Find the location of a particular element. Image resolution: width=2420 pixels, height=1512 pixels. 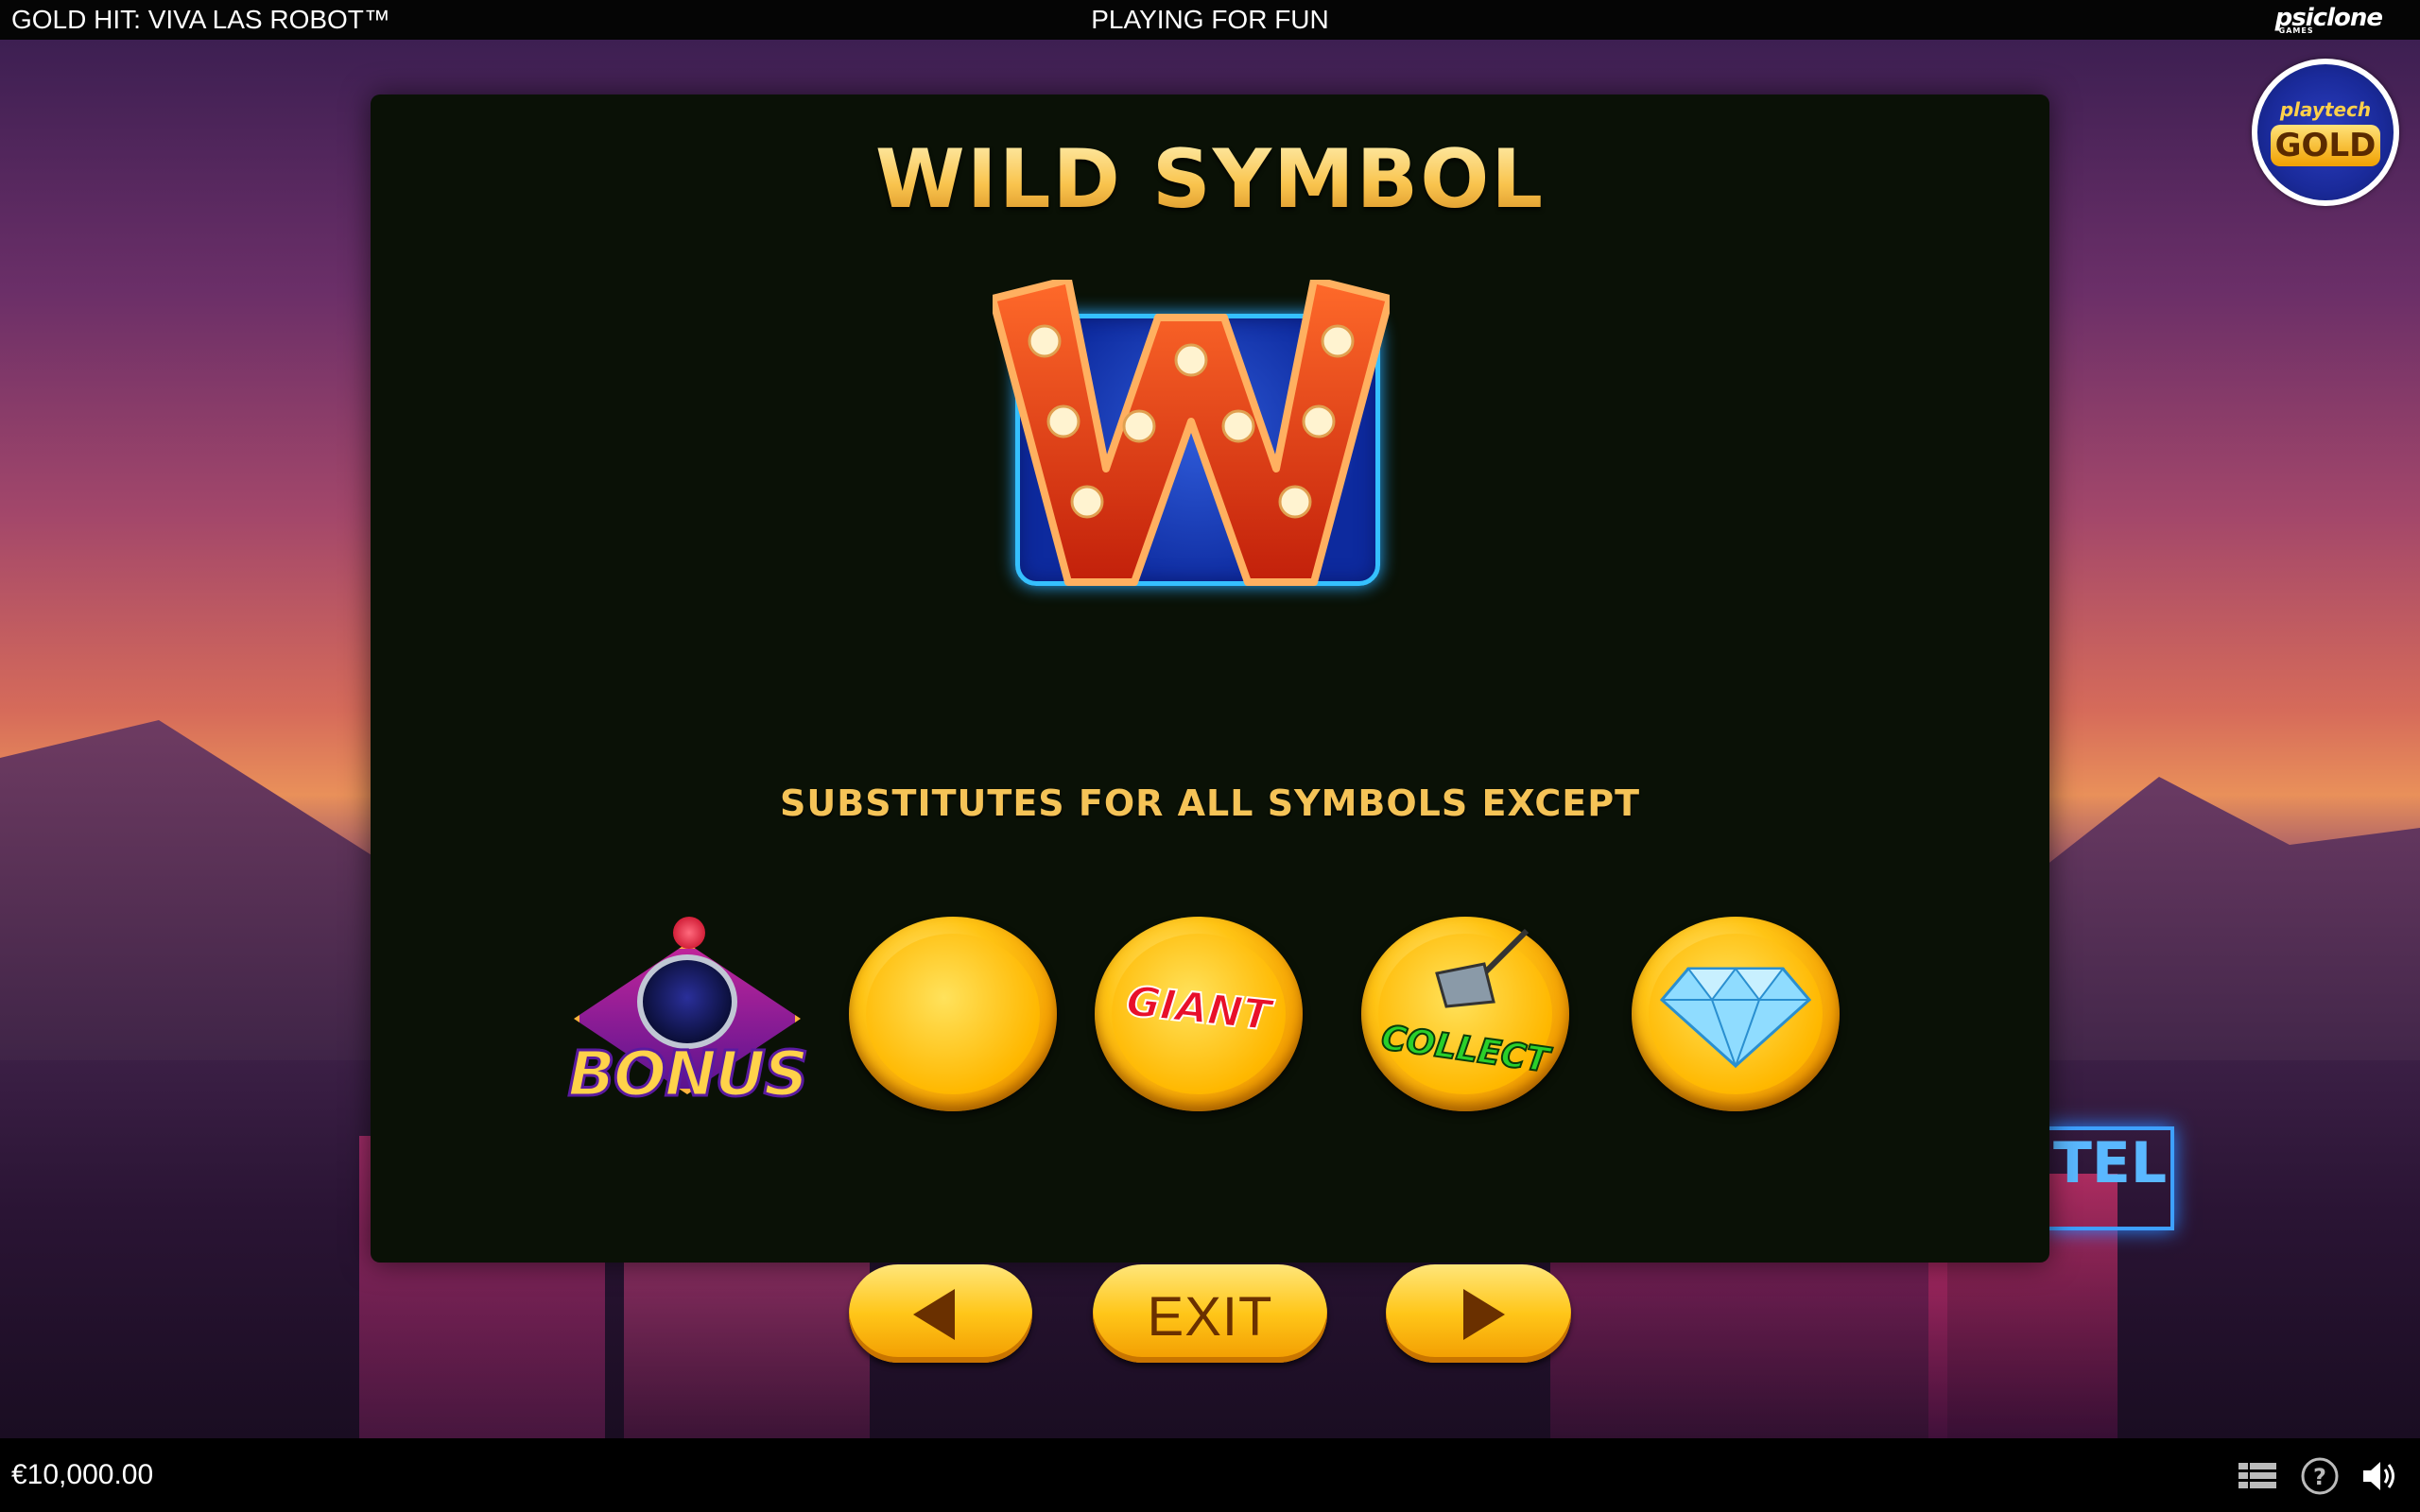

exit-button: EXIT is located at coordinates (1210, 1313).